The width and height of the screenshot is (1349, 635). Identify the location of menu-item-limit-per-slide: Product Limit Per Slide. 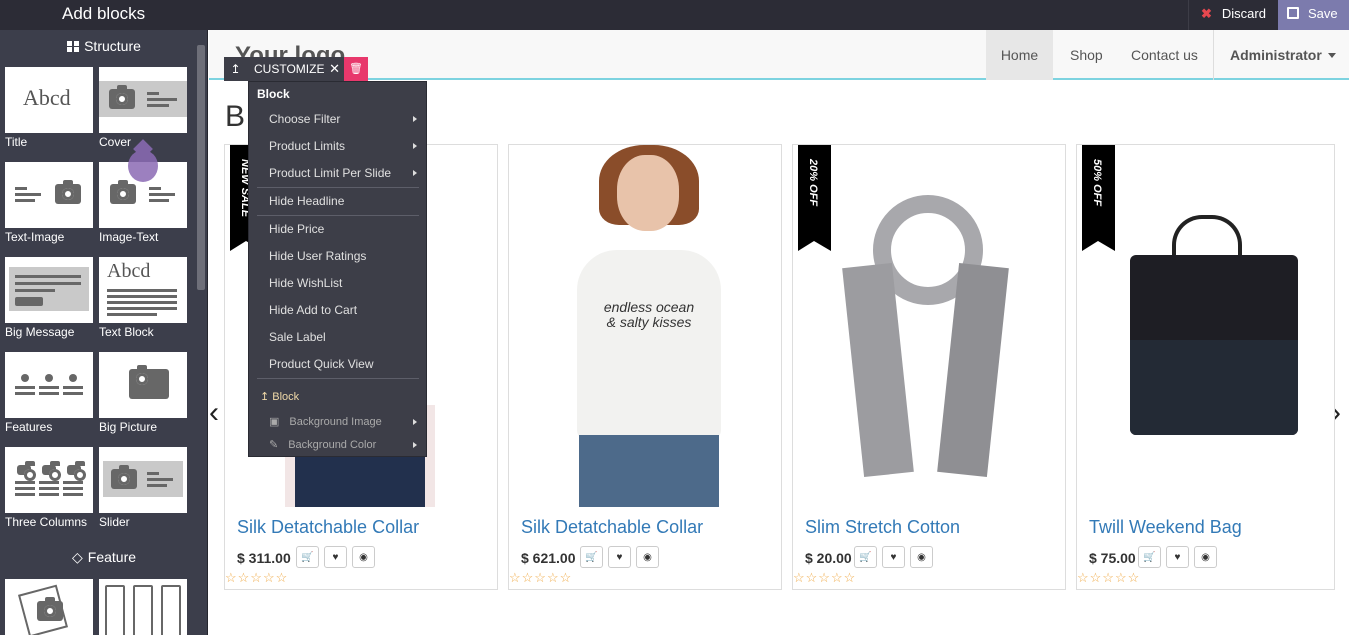
(343, 173).